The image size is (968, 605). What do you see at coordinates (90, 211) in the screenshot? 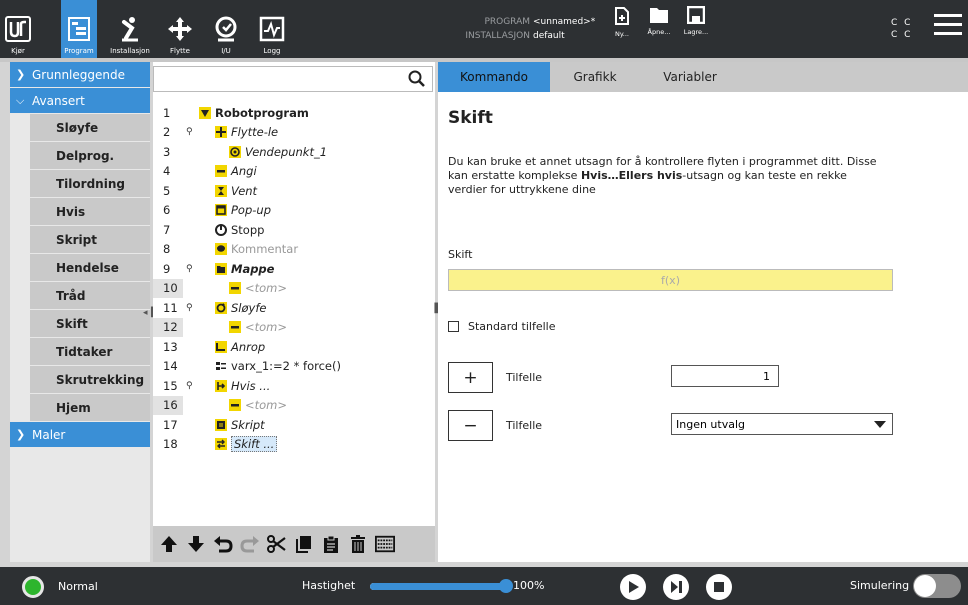
I see `node-item-3: Hvis` at bounding box center [90, 211].